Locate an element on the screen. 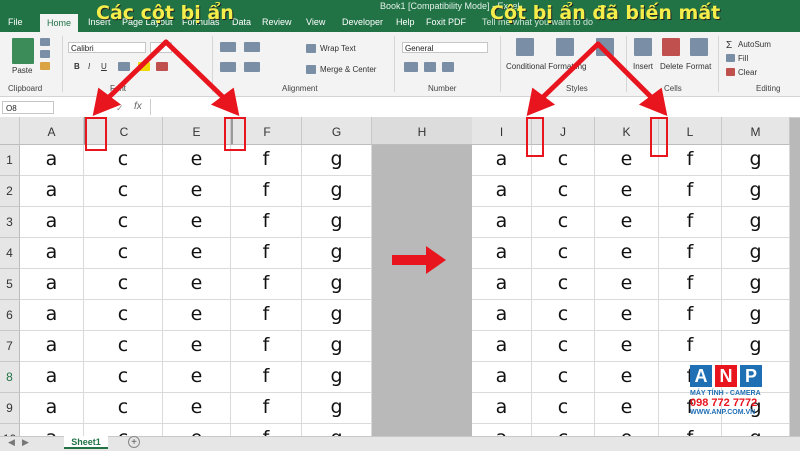  logo-phone: 098 772 7772 is located at coordinates (724, 403).